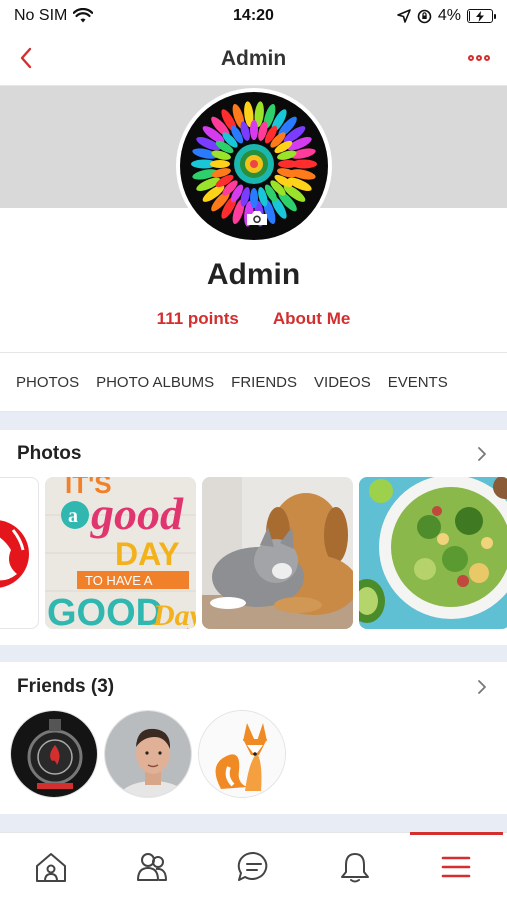 The width and height of the screenshot is (507, 900). I want to click on status-time: 14:20, so click(253, 15).